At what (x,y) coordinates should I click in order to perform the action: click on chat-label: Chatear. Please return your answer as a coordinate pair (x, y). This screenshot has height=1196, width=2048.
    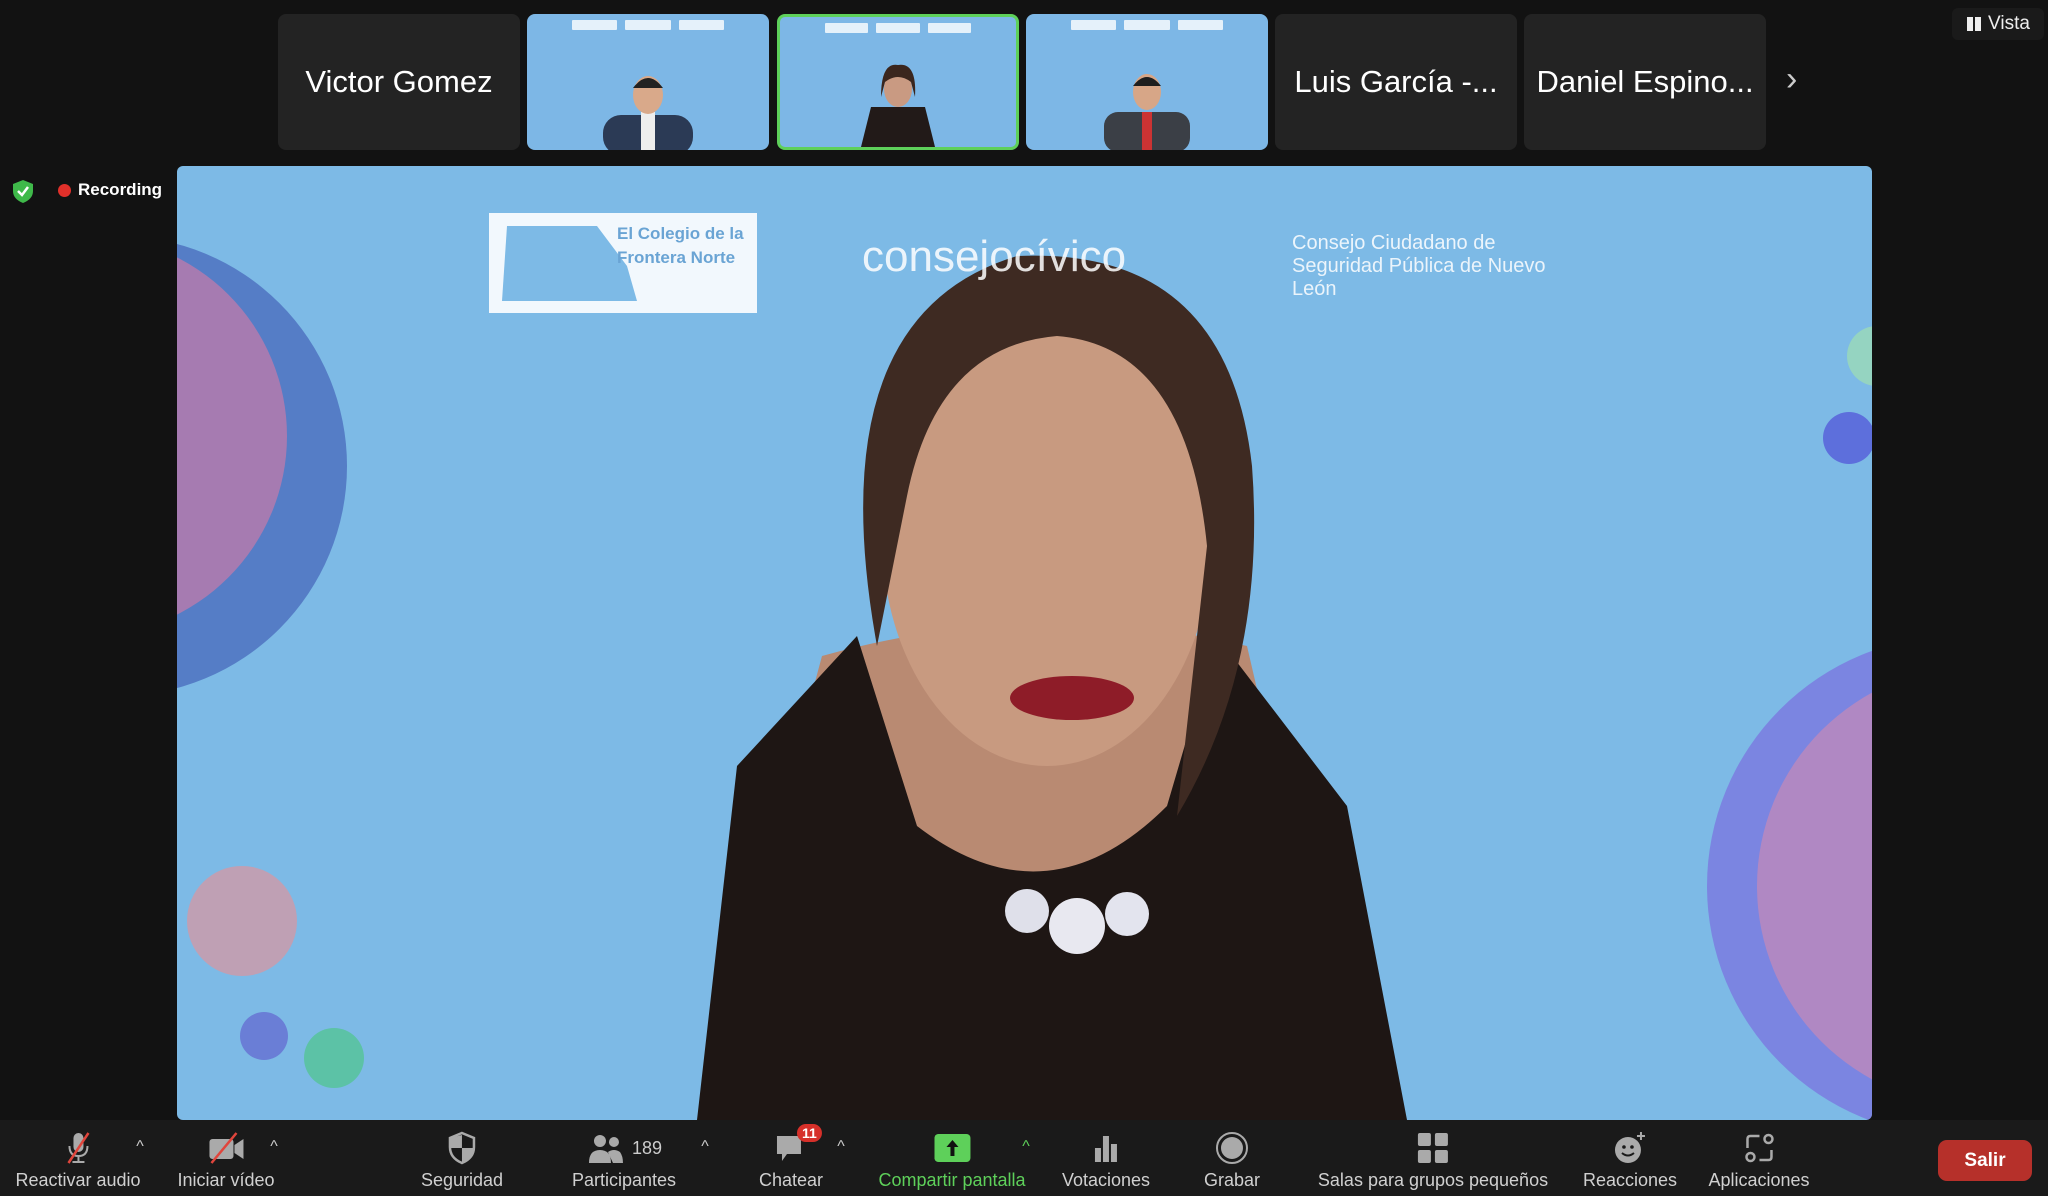
    Looking at the image, I should click on (791, 1180).